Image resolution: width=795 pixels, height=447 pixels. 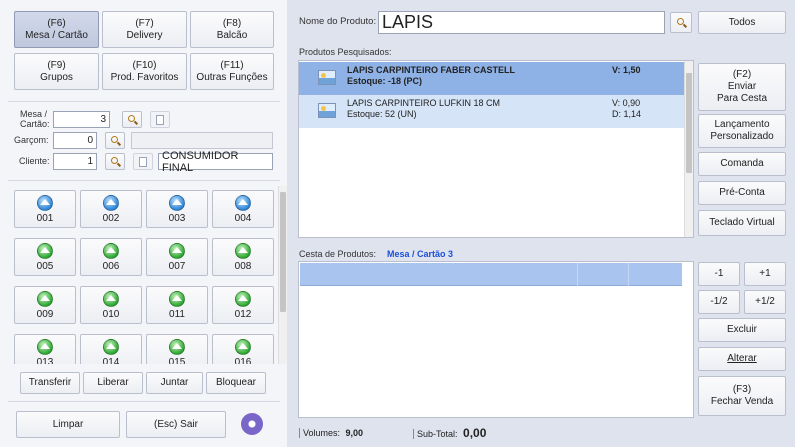 What do you see at coordinates (56, 65) in the screenshot?
I see `grupos-key: (F9)` at bounding box center [56, 65].